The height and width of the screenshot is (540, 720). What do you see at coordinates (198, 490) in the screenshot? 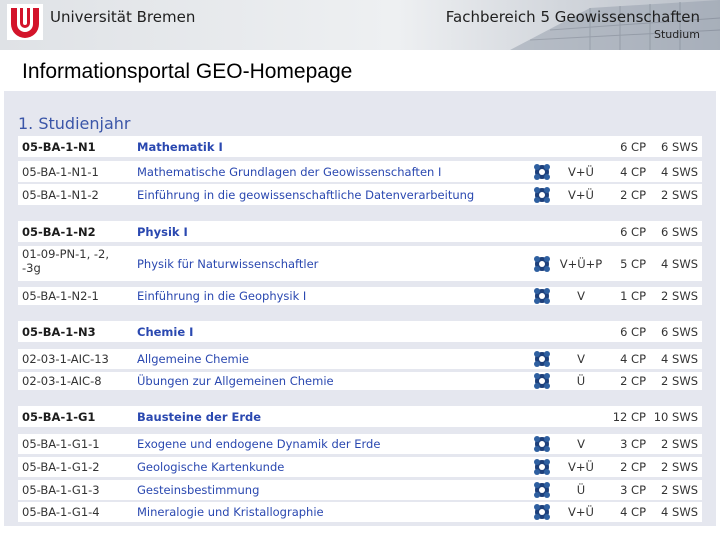
I see `course-title-link: Gesteinsbestimmung` at bounding box center [198, 490].